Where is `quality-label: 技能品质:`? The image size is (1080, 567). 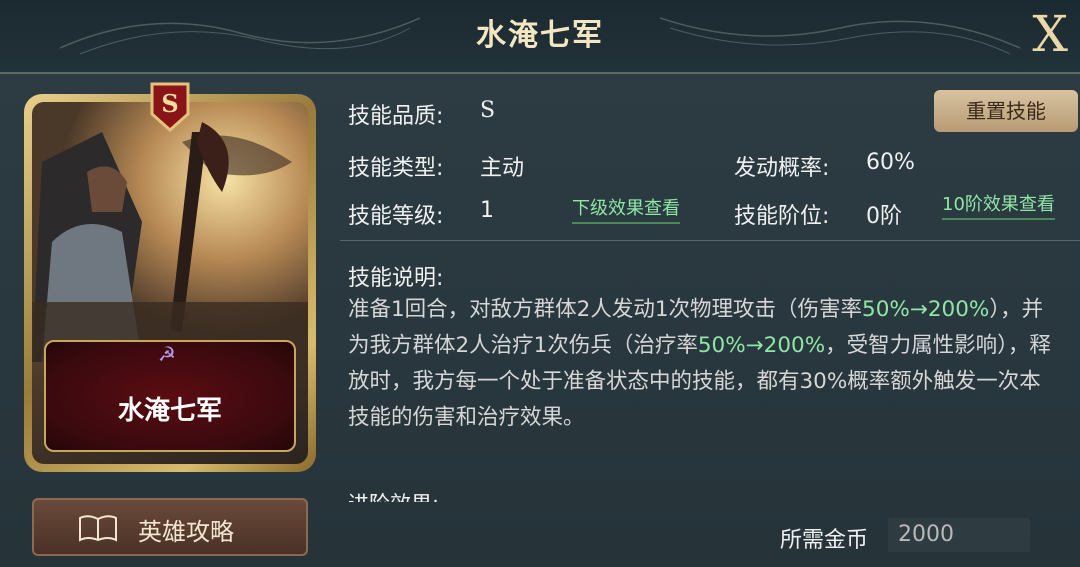
quality-label: 技能品质: is located at coordinates (396, 116).